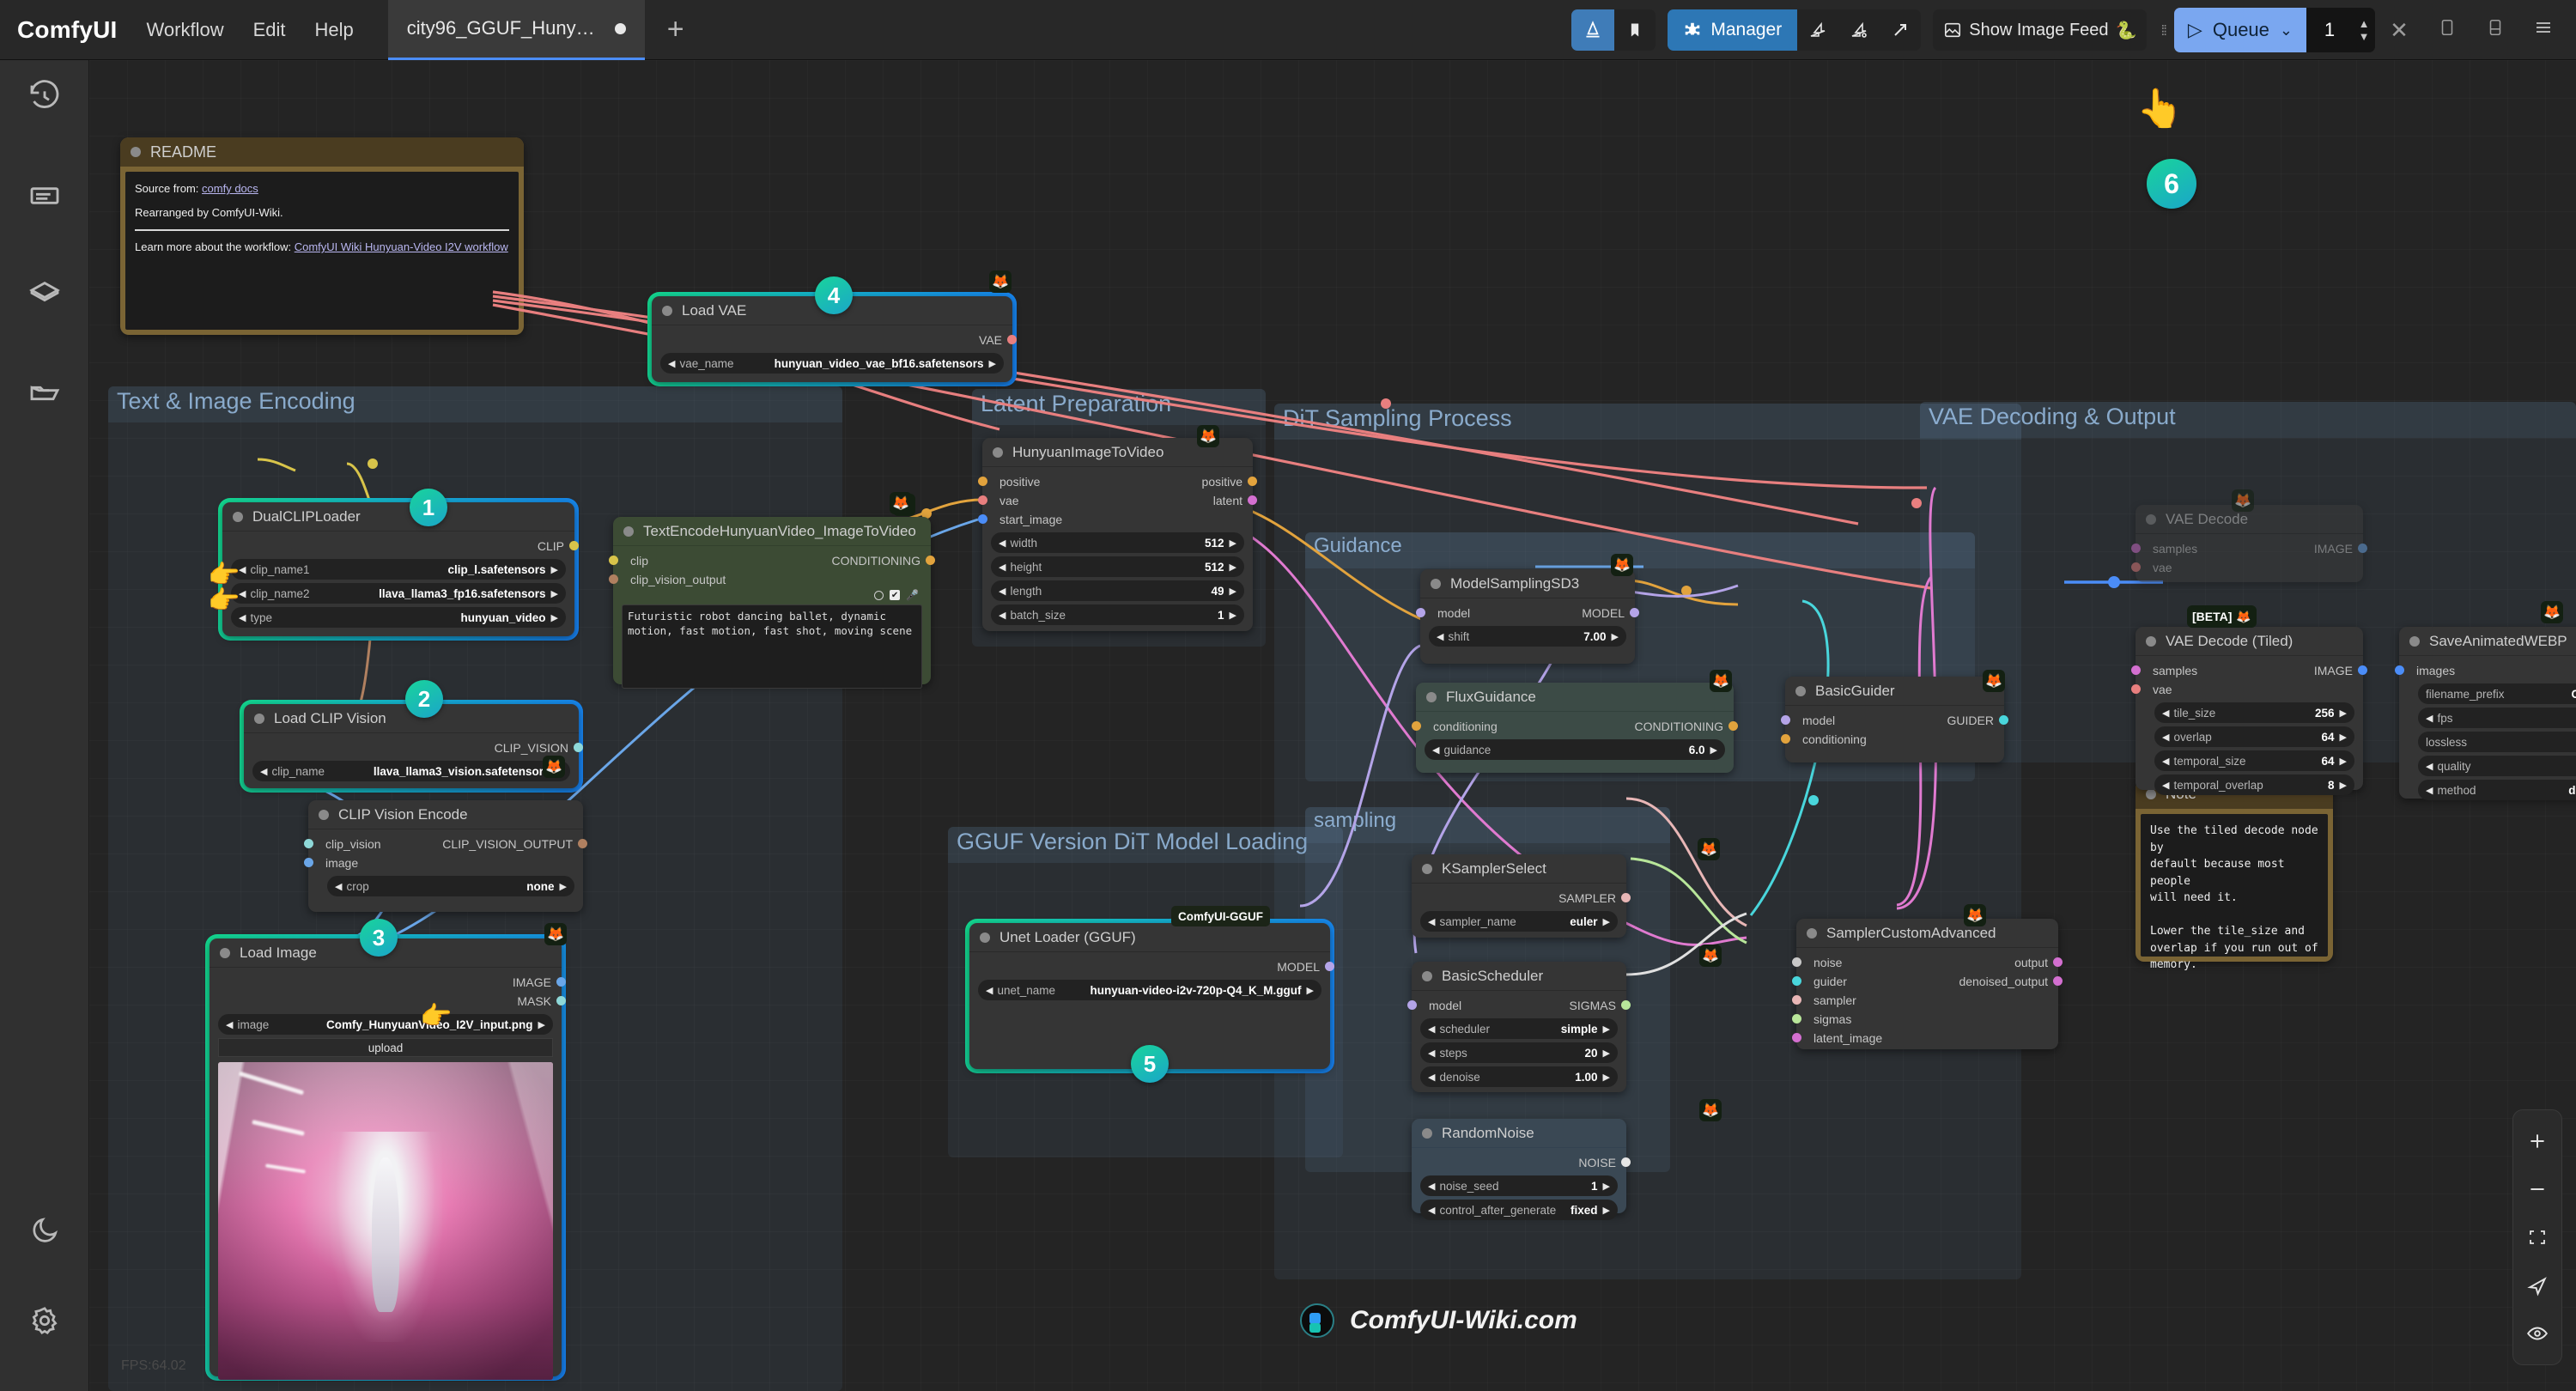 The image size is (2576, 1391). What do you see at coordinates (578, 747) in the screenshot?
I see `output-port-clip-vision` at bounding box center [578, 747].